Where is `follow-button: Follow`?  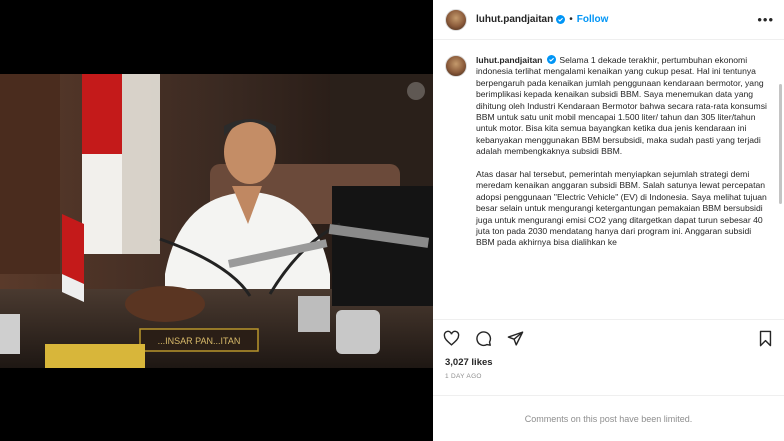
follow-button: Follow is located at coordinates (593, 19).